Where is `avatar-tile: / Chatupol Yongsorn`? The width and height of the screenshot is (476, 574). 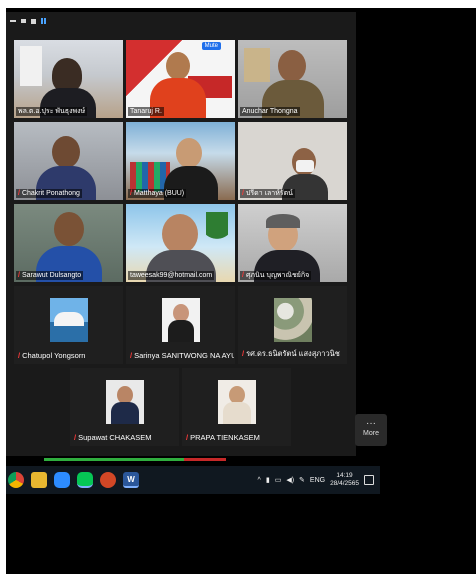 avatar-tile: / Chatupol Yongsorn is located at coordinates (68, 325).